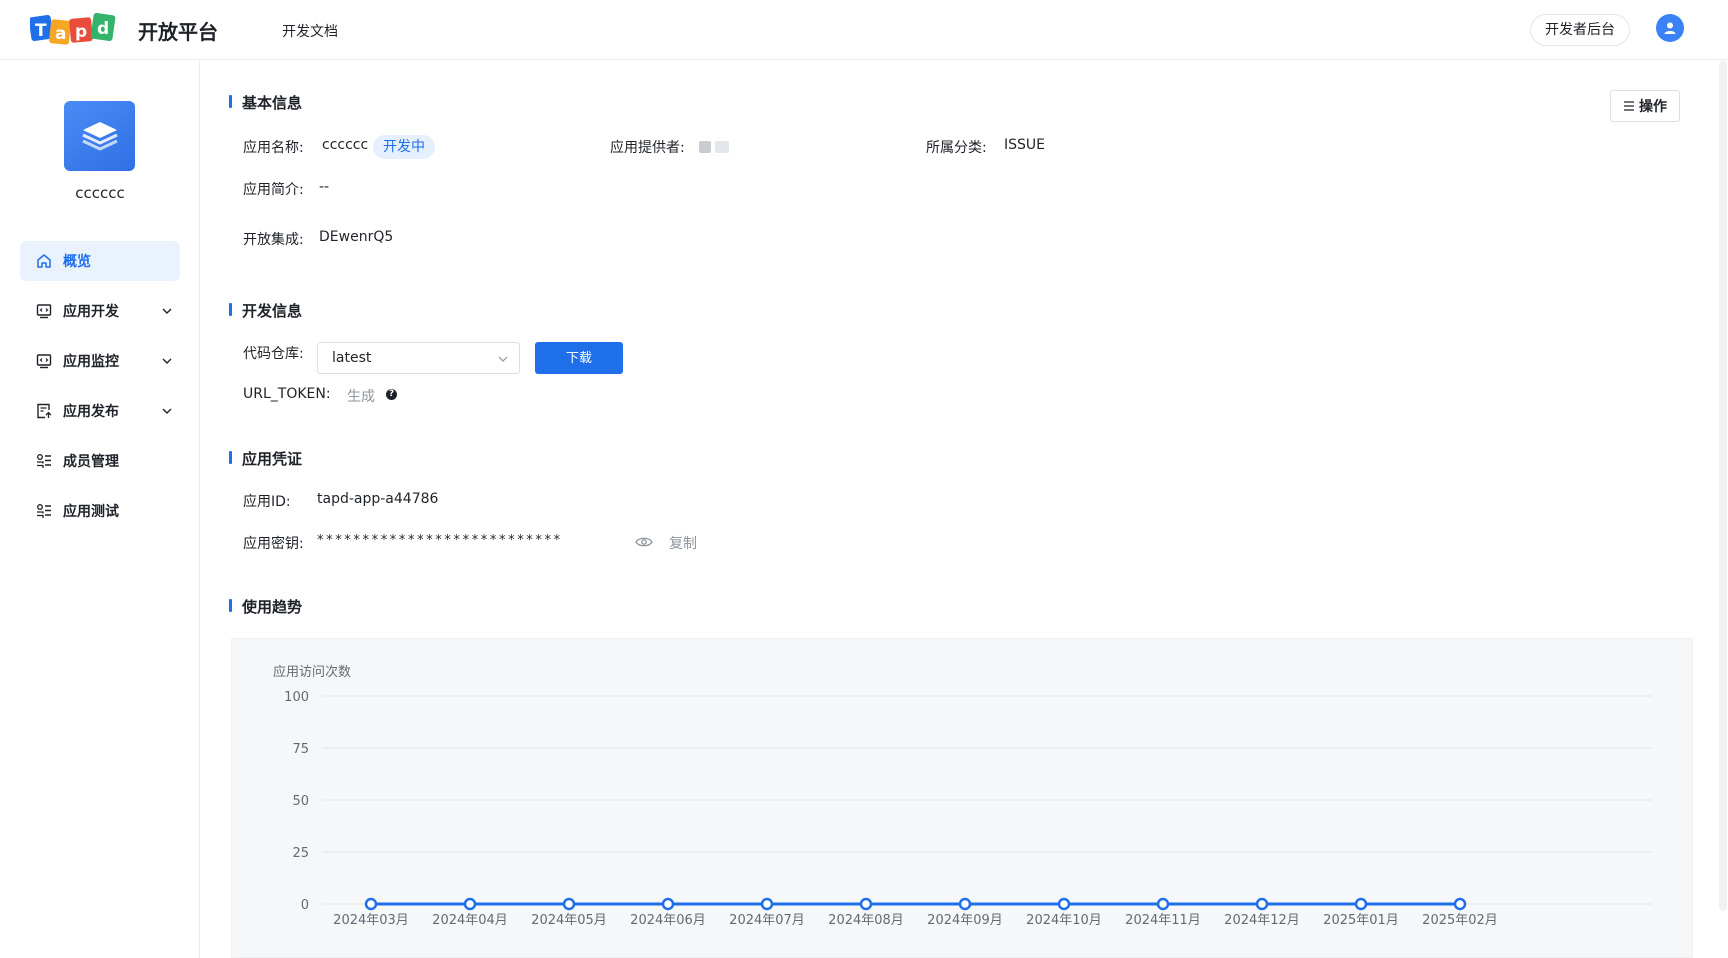 Image resolution: width=1728 pixels, height=958 pixels. Describe the element at coordinates (956, 148) in the screenshot. I see `category-label: 所属分类:` at that location.